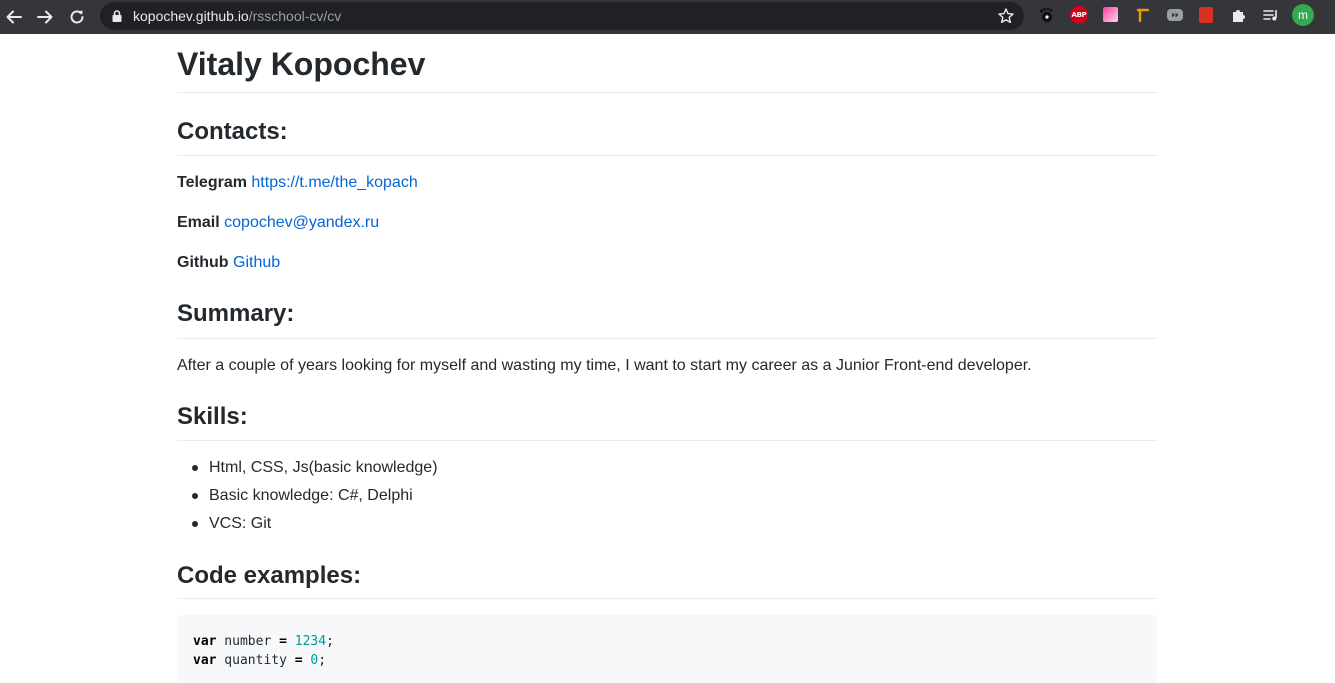 Image resolution: width=1335 pixels, height=683 pixels. What do you see at coordinates (310, 641) in the screenshot?
I see `code-number: 1234` at bounding box center [310, 641].